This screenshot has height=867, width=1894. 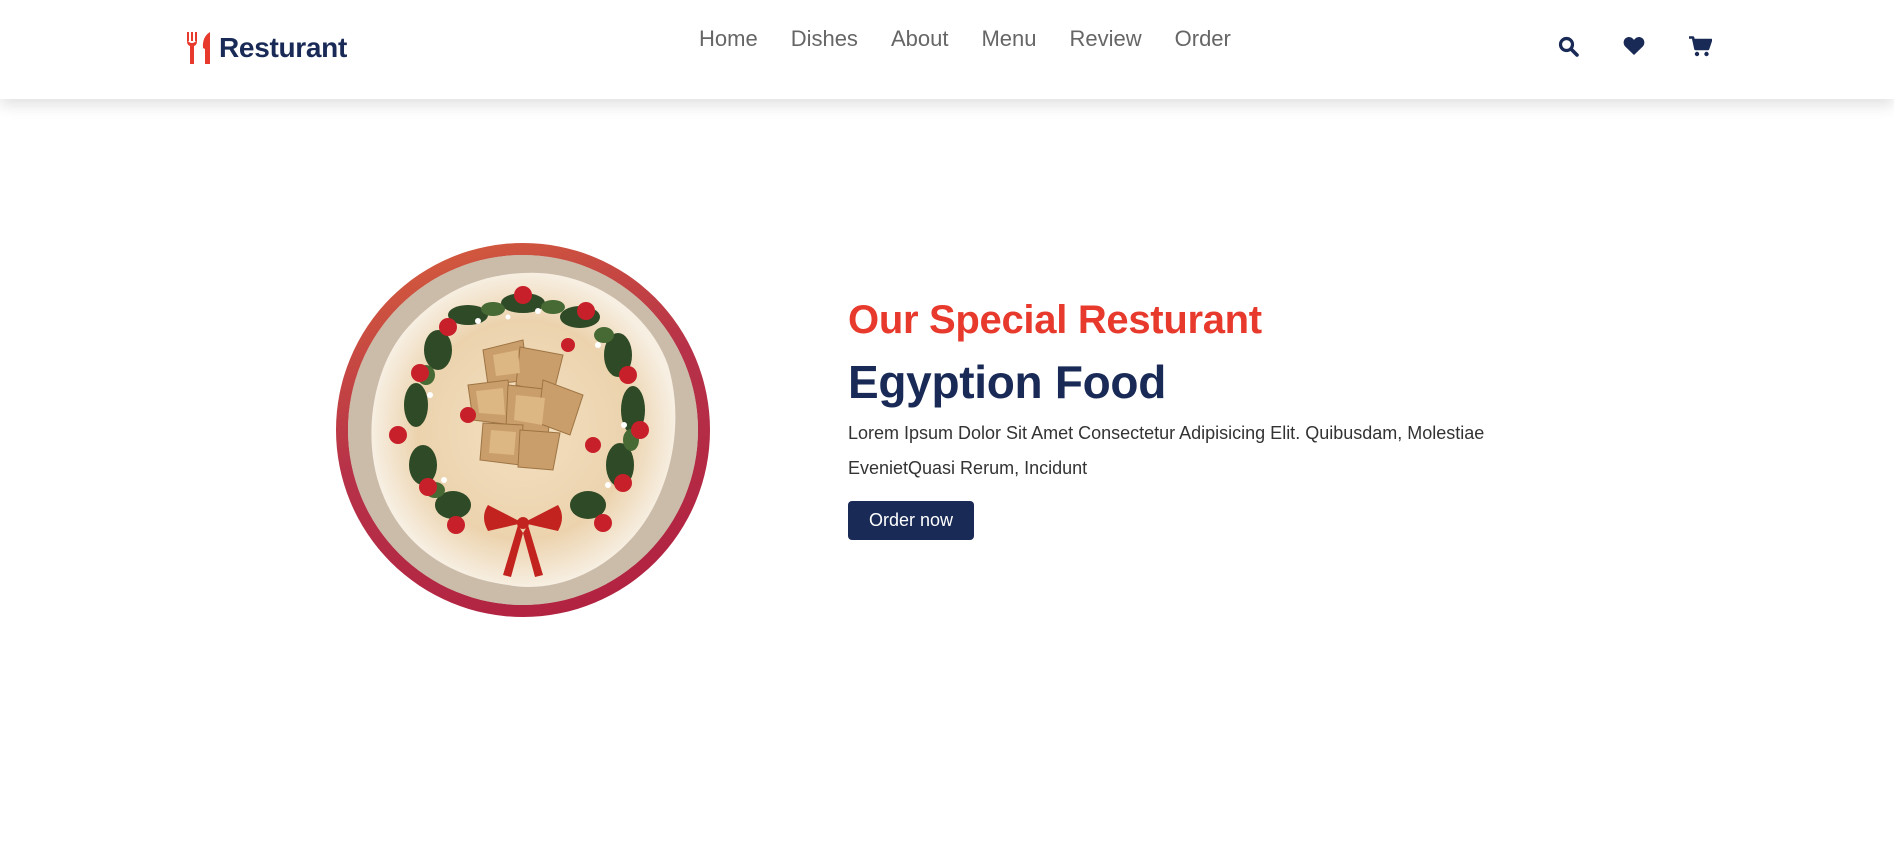 What do you see at coordinates (965, 39) in the screenshot?
I see `main-nav: Home Dishes About Menu Review Order` at bounding box center [965, 39].